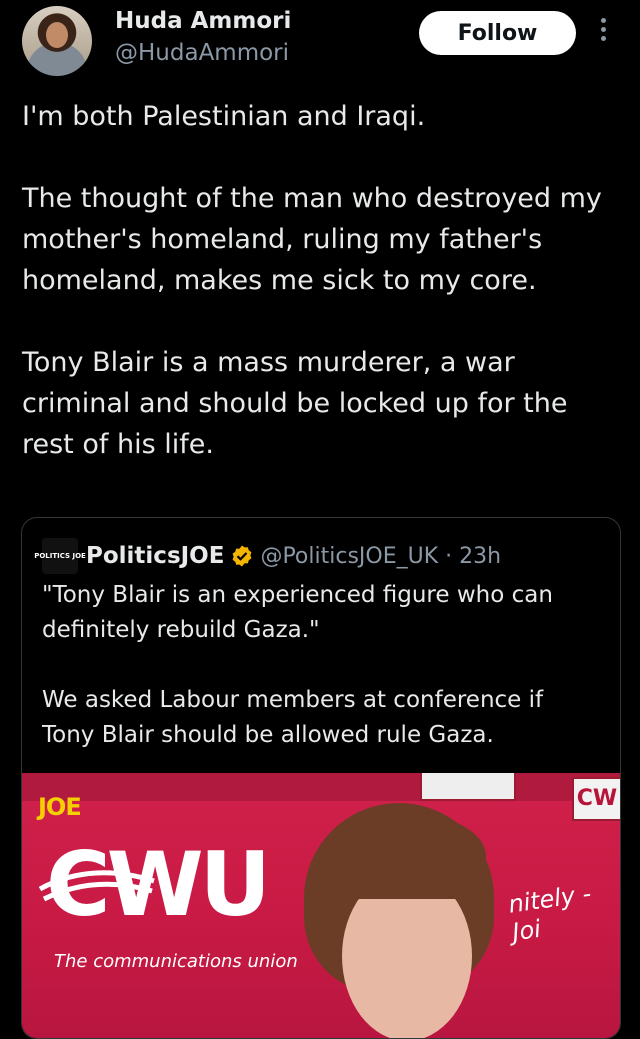  What do you see at coordinates (380, 556) in the screenshot?
I see `quoted-author-handle-time: @PoliticsJOE_UK · 23h` at bounding box center [380, 556].